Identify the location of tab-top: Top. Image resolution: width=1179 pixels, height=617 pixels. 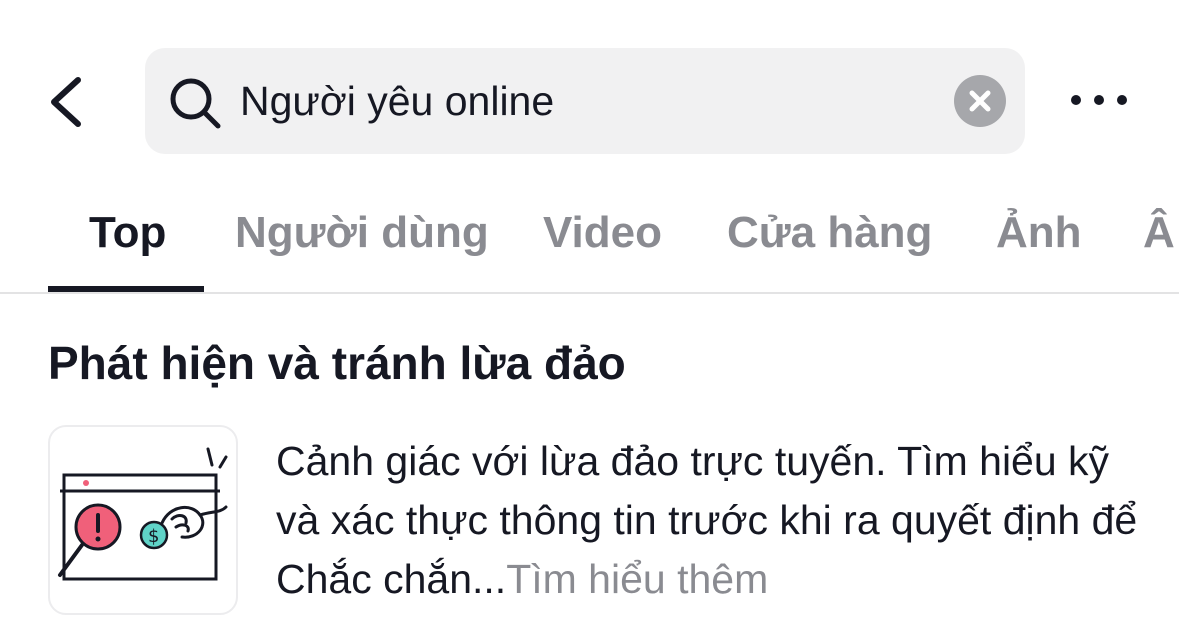
(127, 233).